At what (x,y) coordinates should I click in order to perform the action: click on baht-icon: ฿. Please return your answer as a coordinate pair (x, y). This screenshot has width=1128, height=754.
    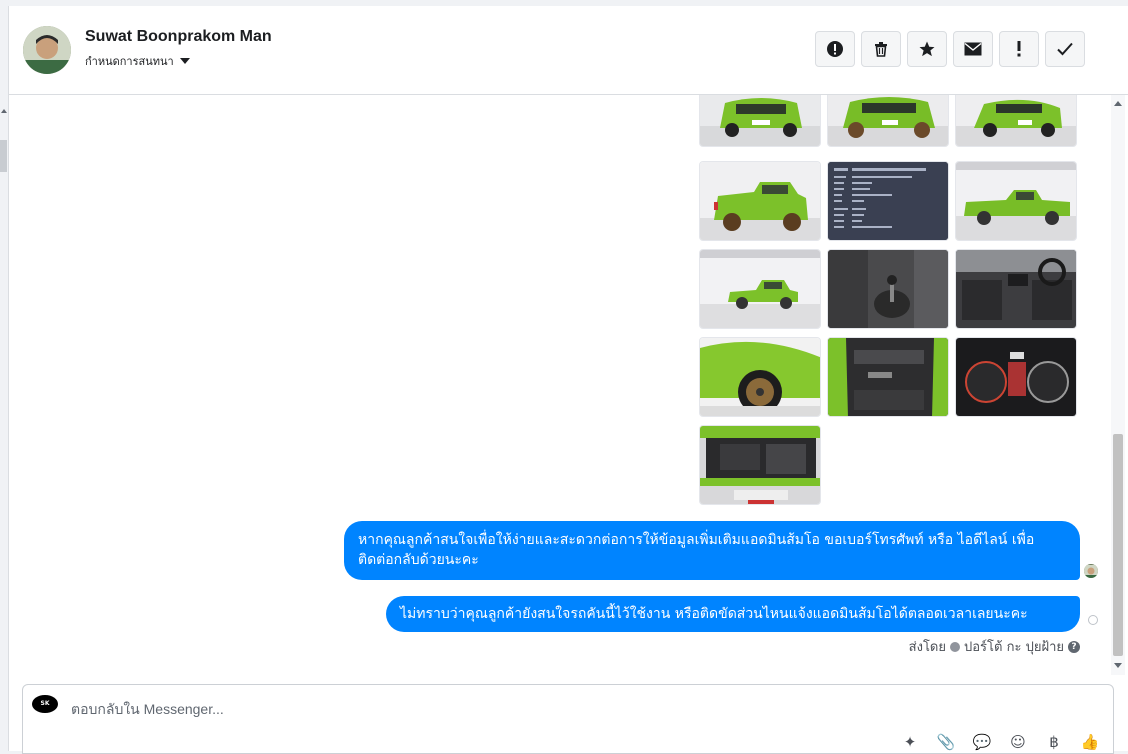
    Looking at the image, I should click on (1054, 742).